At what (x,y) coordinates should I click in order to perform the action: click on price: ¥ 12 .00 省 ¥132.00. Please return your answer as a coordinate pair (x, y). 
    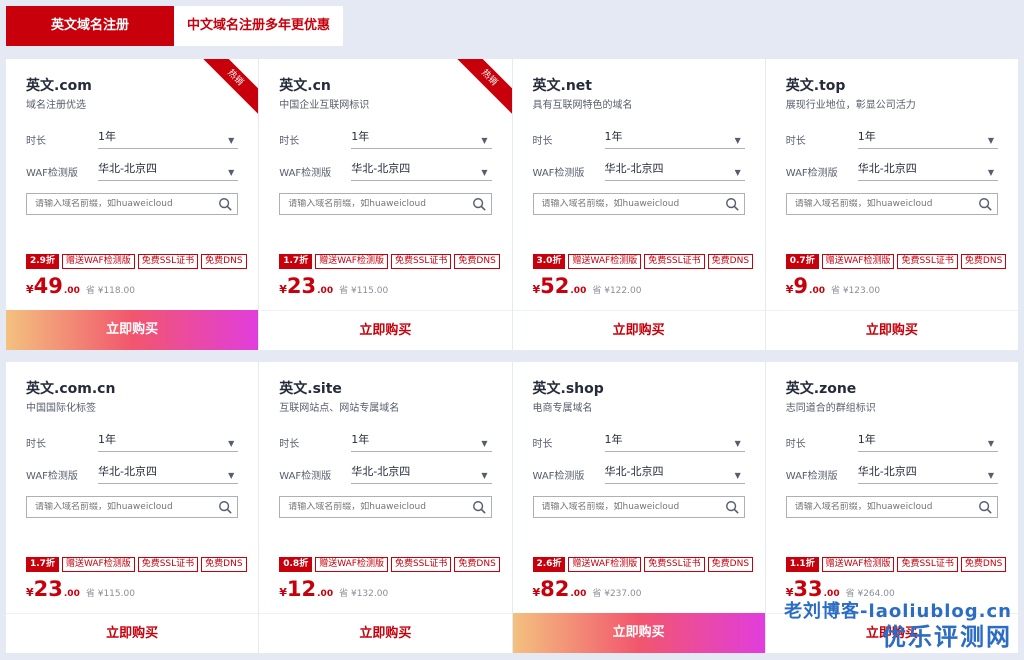
    Looking at the image, I should click on (333, 589).